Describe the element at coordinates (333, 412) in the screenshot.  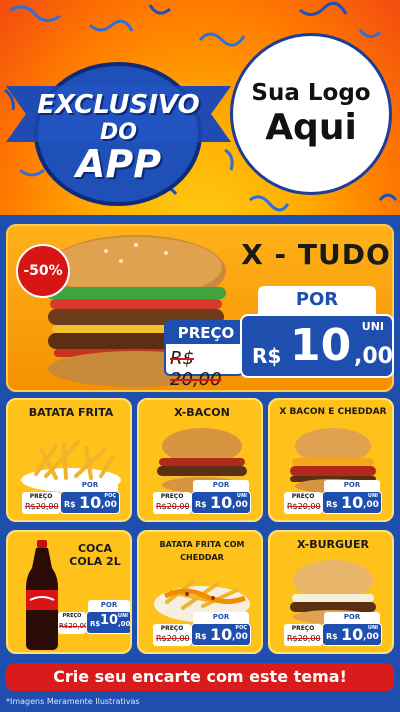
I see `product-title: X BACON E CHEDDAR` at that location.